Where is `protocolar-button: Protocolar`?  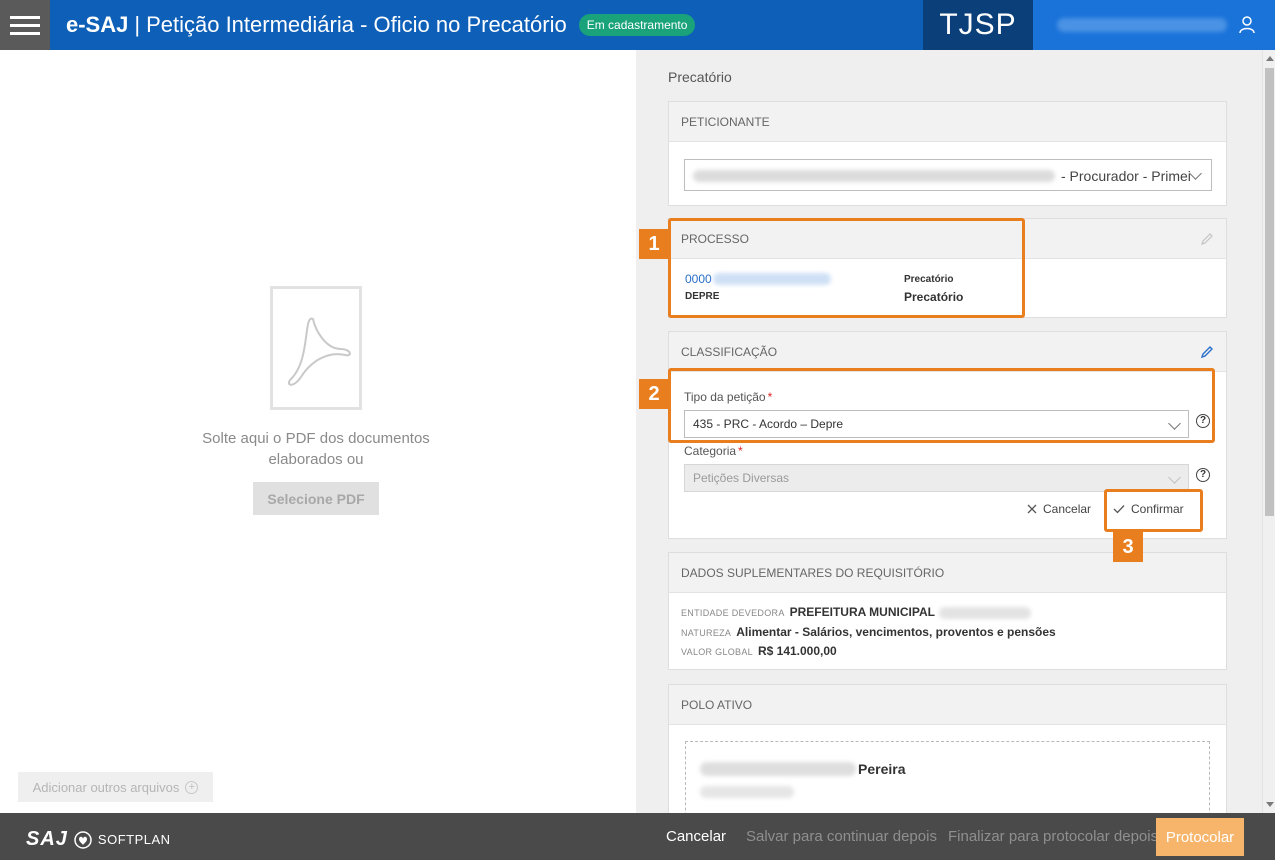 protocolar-button: Protocolar is located at coordinates (1200, 837).